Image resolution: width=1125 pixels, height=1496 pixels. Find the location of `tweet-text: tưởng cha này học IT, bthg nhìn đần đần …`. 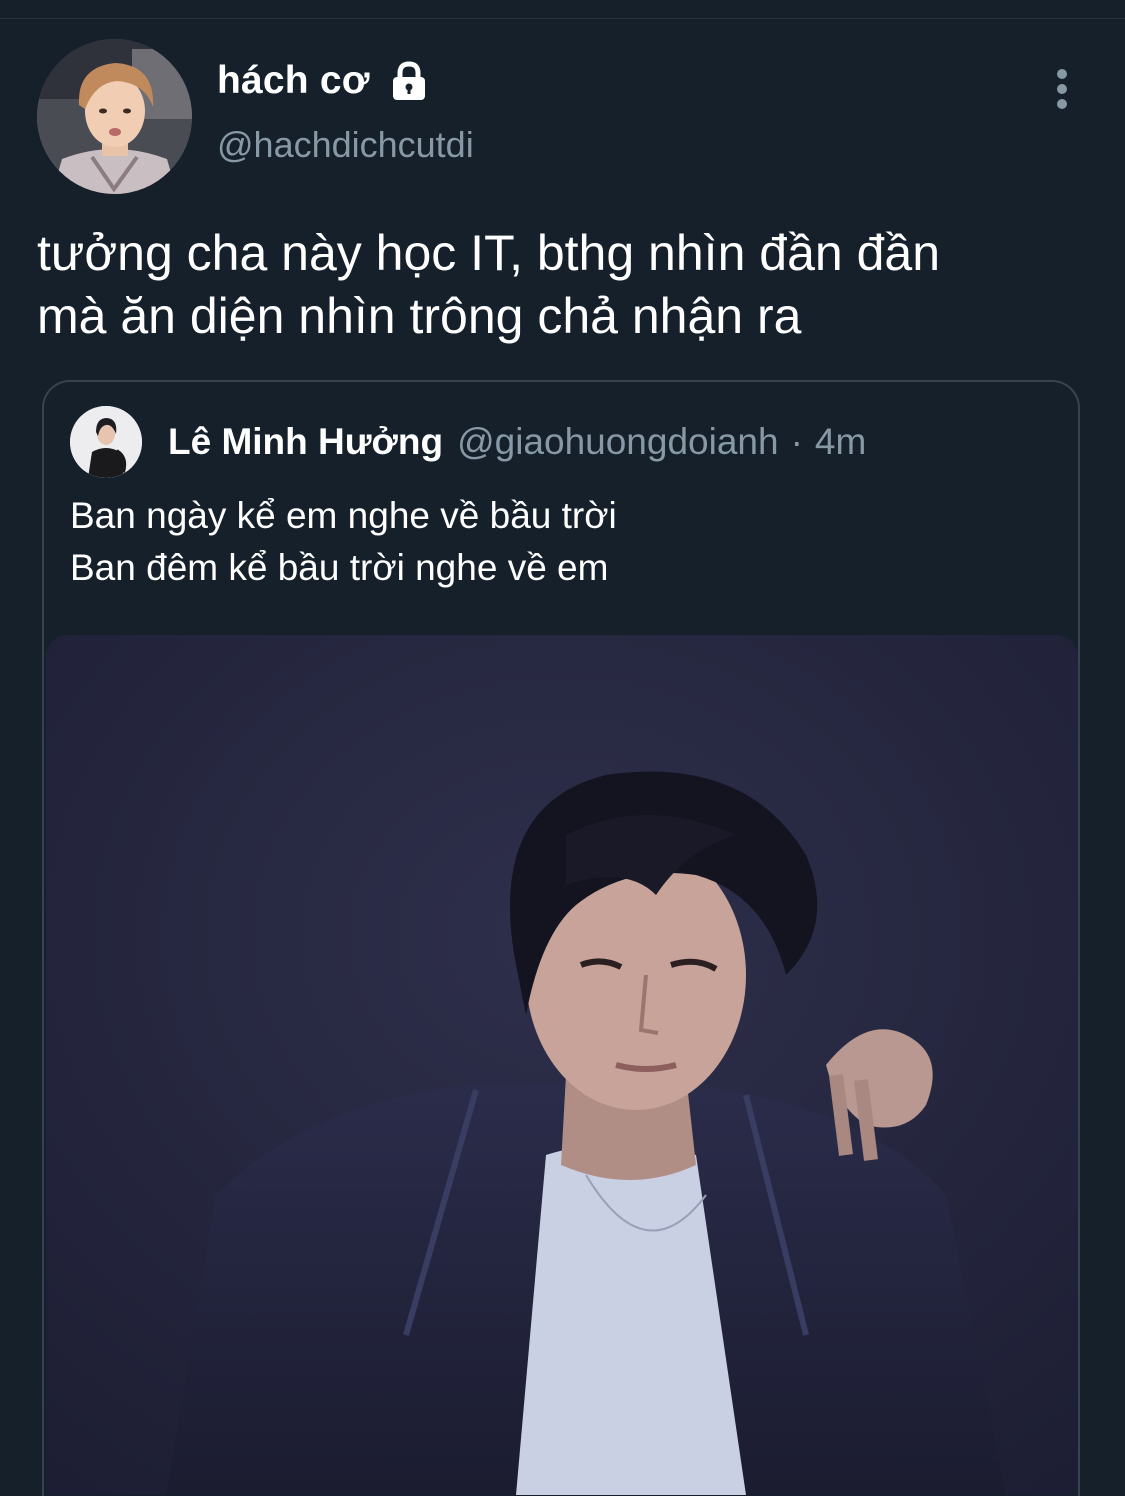

tweet-text: tưởng cha này học IT, bthg nhìn đần đần … is located at coordinates (489, 284).